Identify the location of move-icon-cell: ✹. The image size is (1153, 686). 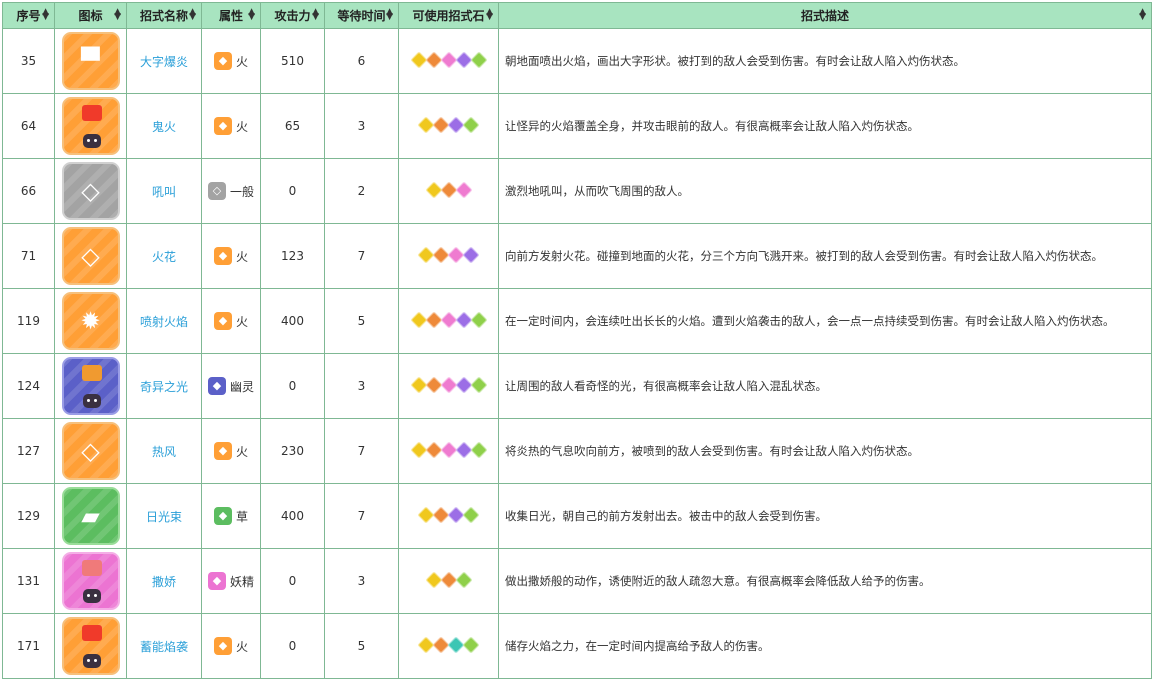
(90, 321).